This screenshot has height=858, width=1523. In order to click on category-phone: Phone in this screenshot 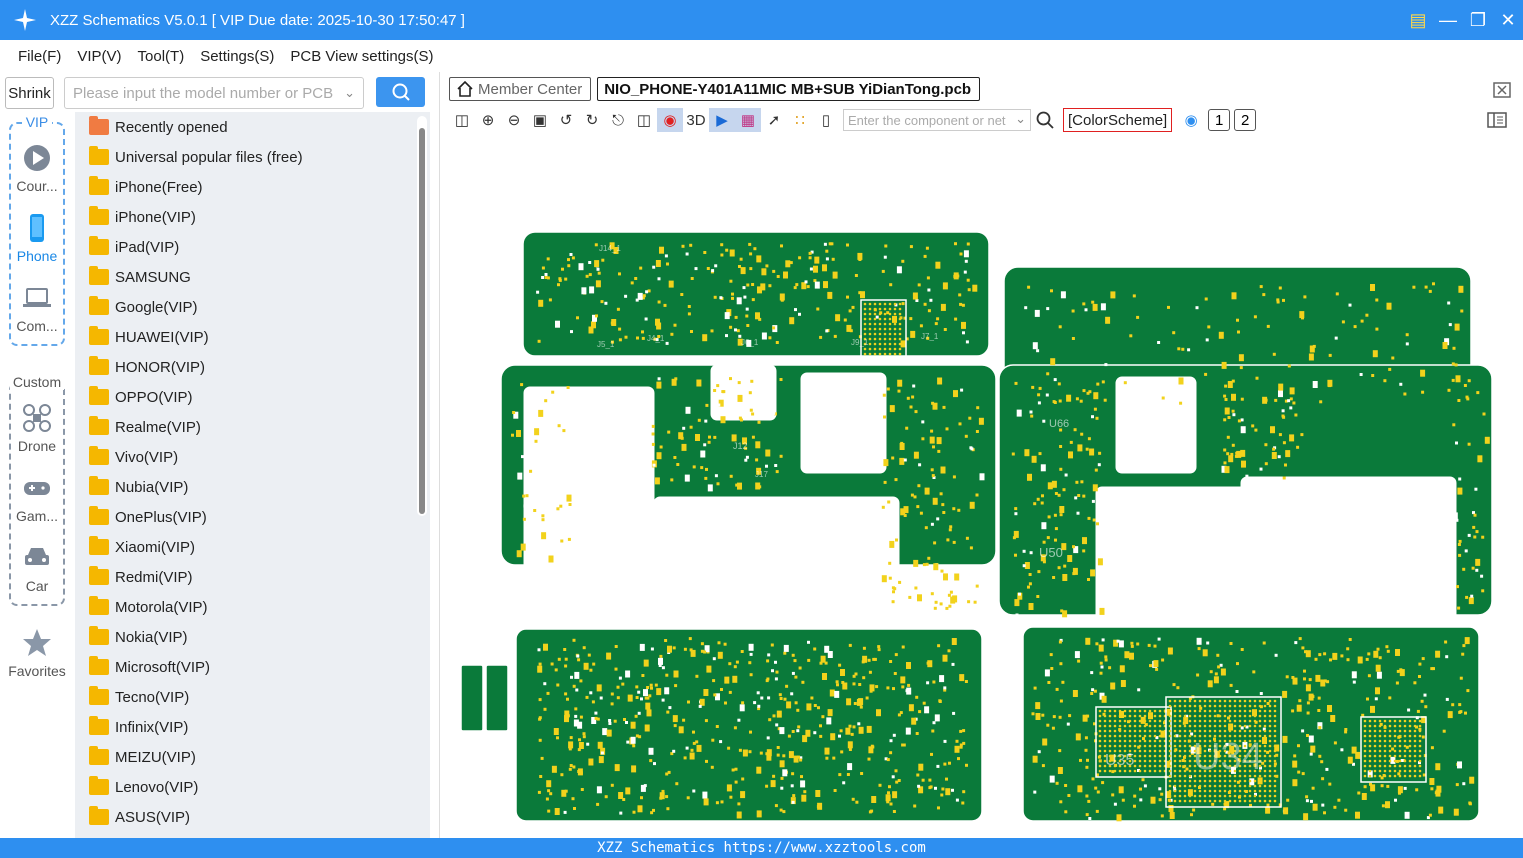, I will do `click(37, 256)`.